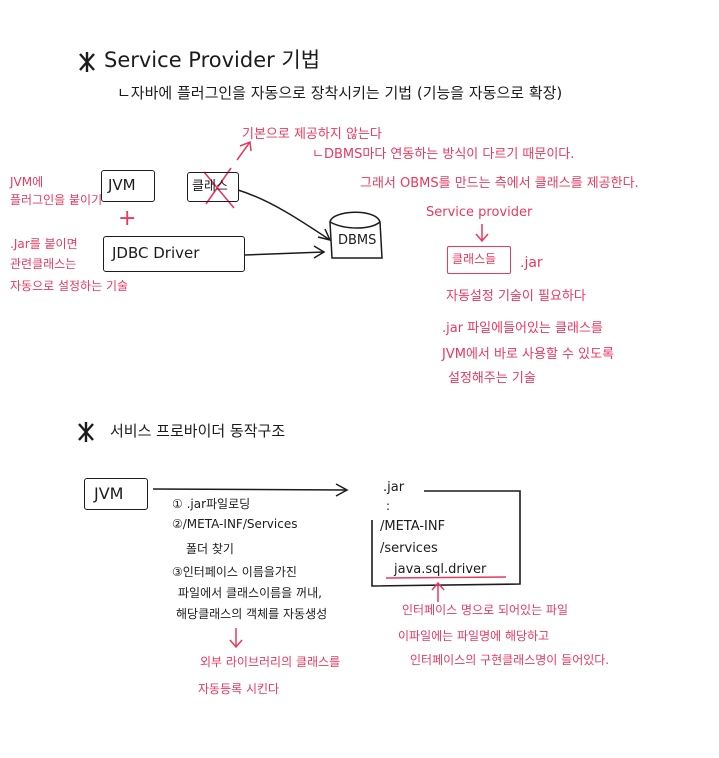  I want to click on classes-box: 클래스들, so click(479, 260).